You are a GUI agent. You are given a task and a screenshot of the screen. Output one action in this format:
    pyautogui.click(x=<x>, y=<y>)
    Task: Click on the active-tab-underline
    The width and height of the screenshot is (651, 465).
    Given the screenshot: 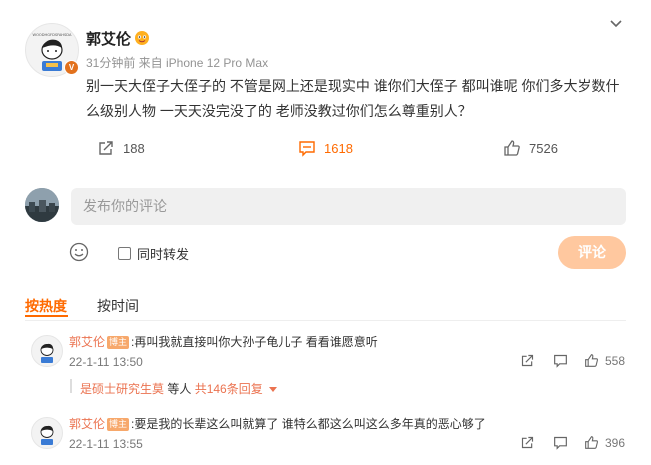 What is the action you would take?
    pyautogui.click(x=46, y=316)
    